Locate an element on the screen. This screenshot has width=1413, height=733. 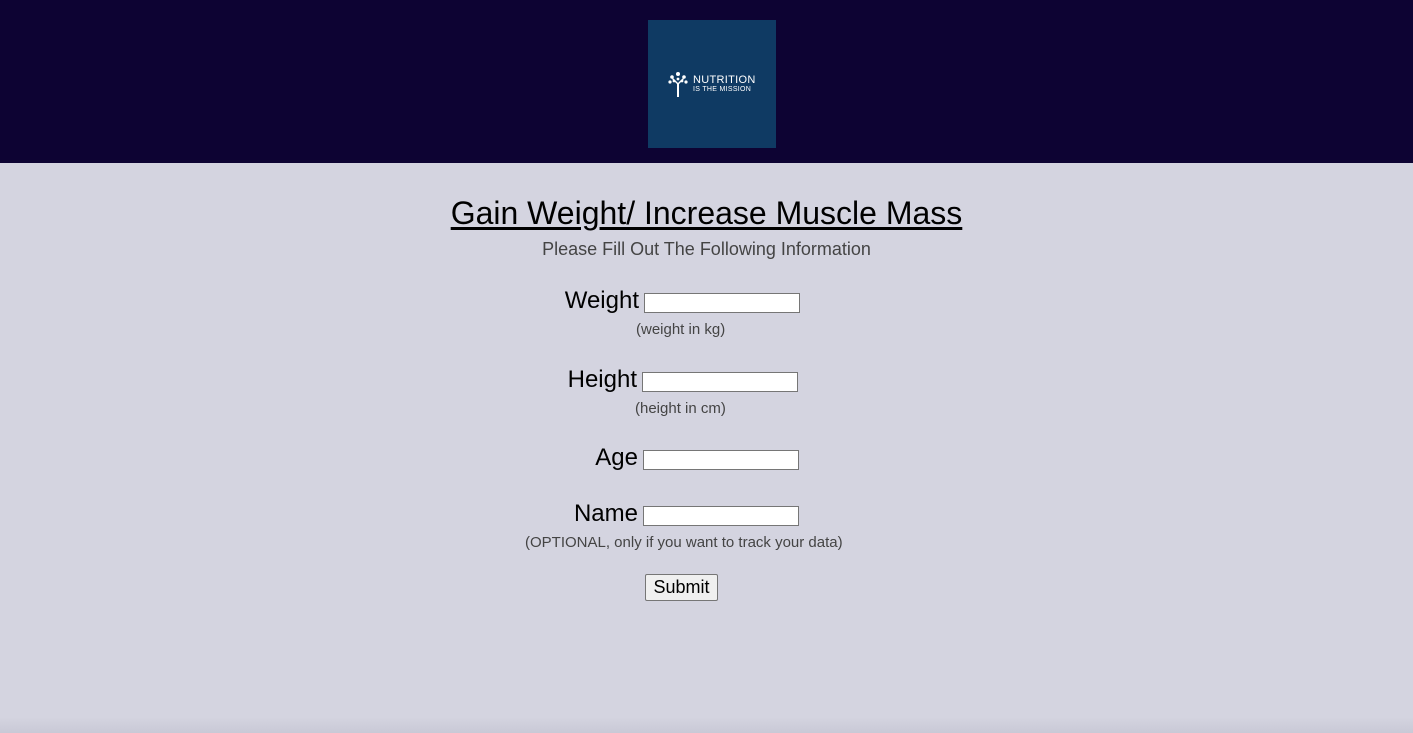
logo-text-line1: NUTRITION is located at coordinates (724, 80).